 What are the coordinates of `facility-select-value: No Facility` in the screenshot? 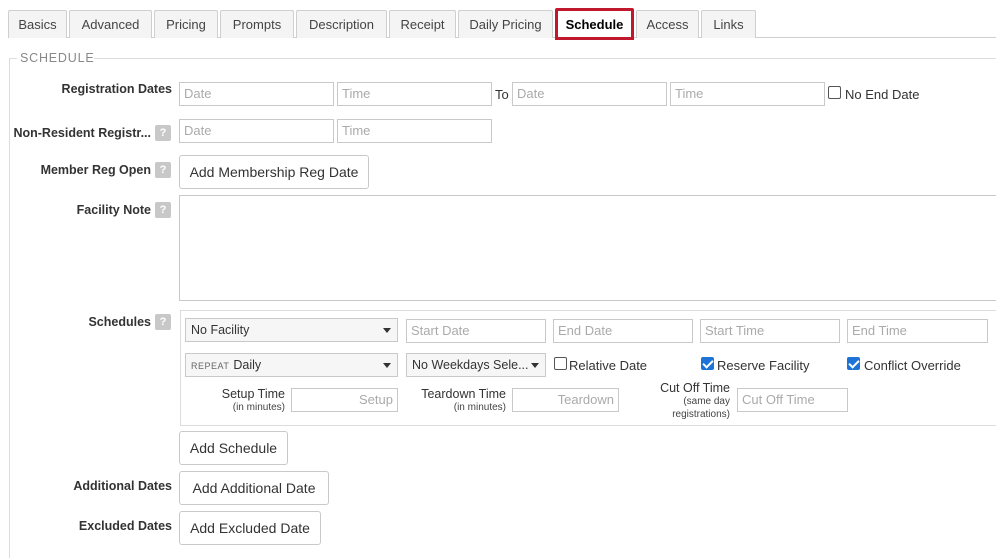 It's located at (220, 330).